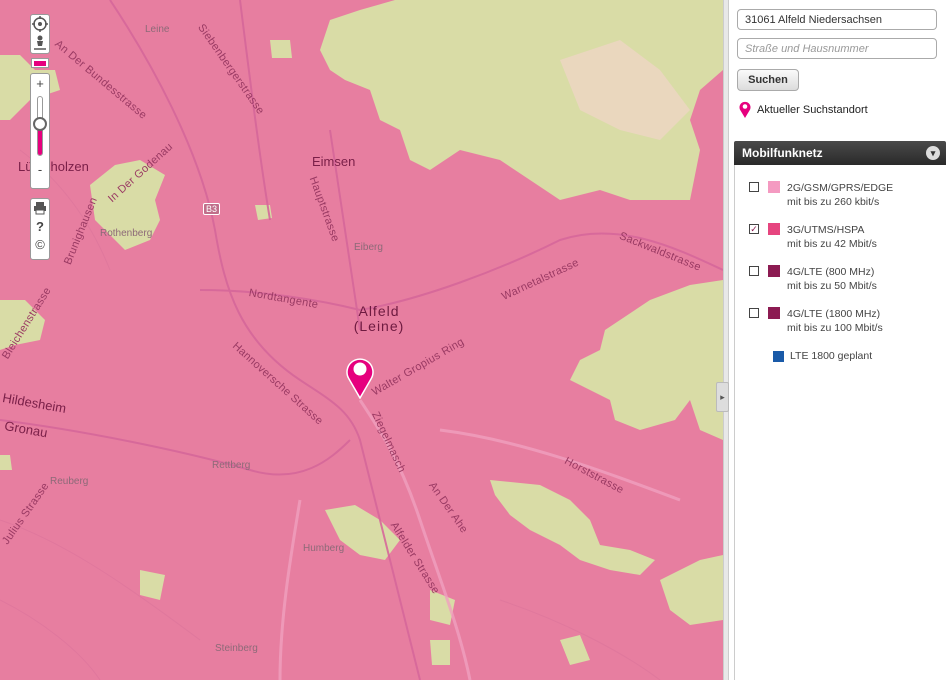  I want to click on map-label-alfeld: Alfeld (Leine), so click(379, 319).